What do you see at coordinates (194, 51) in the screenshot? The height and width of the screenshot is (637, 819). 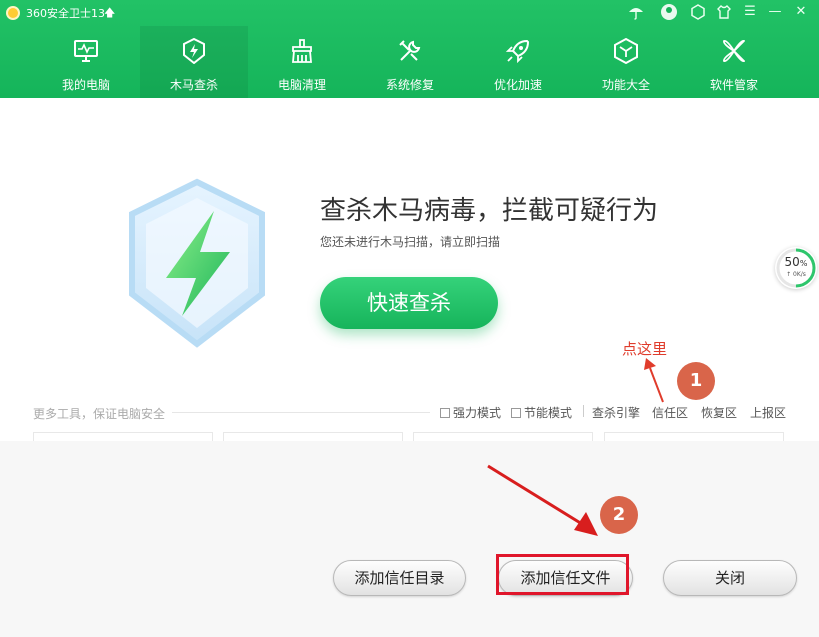 I see `shield-bolt-icon` at bounding box center [194, 51].